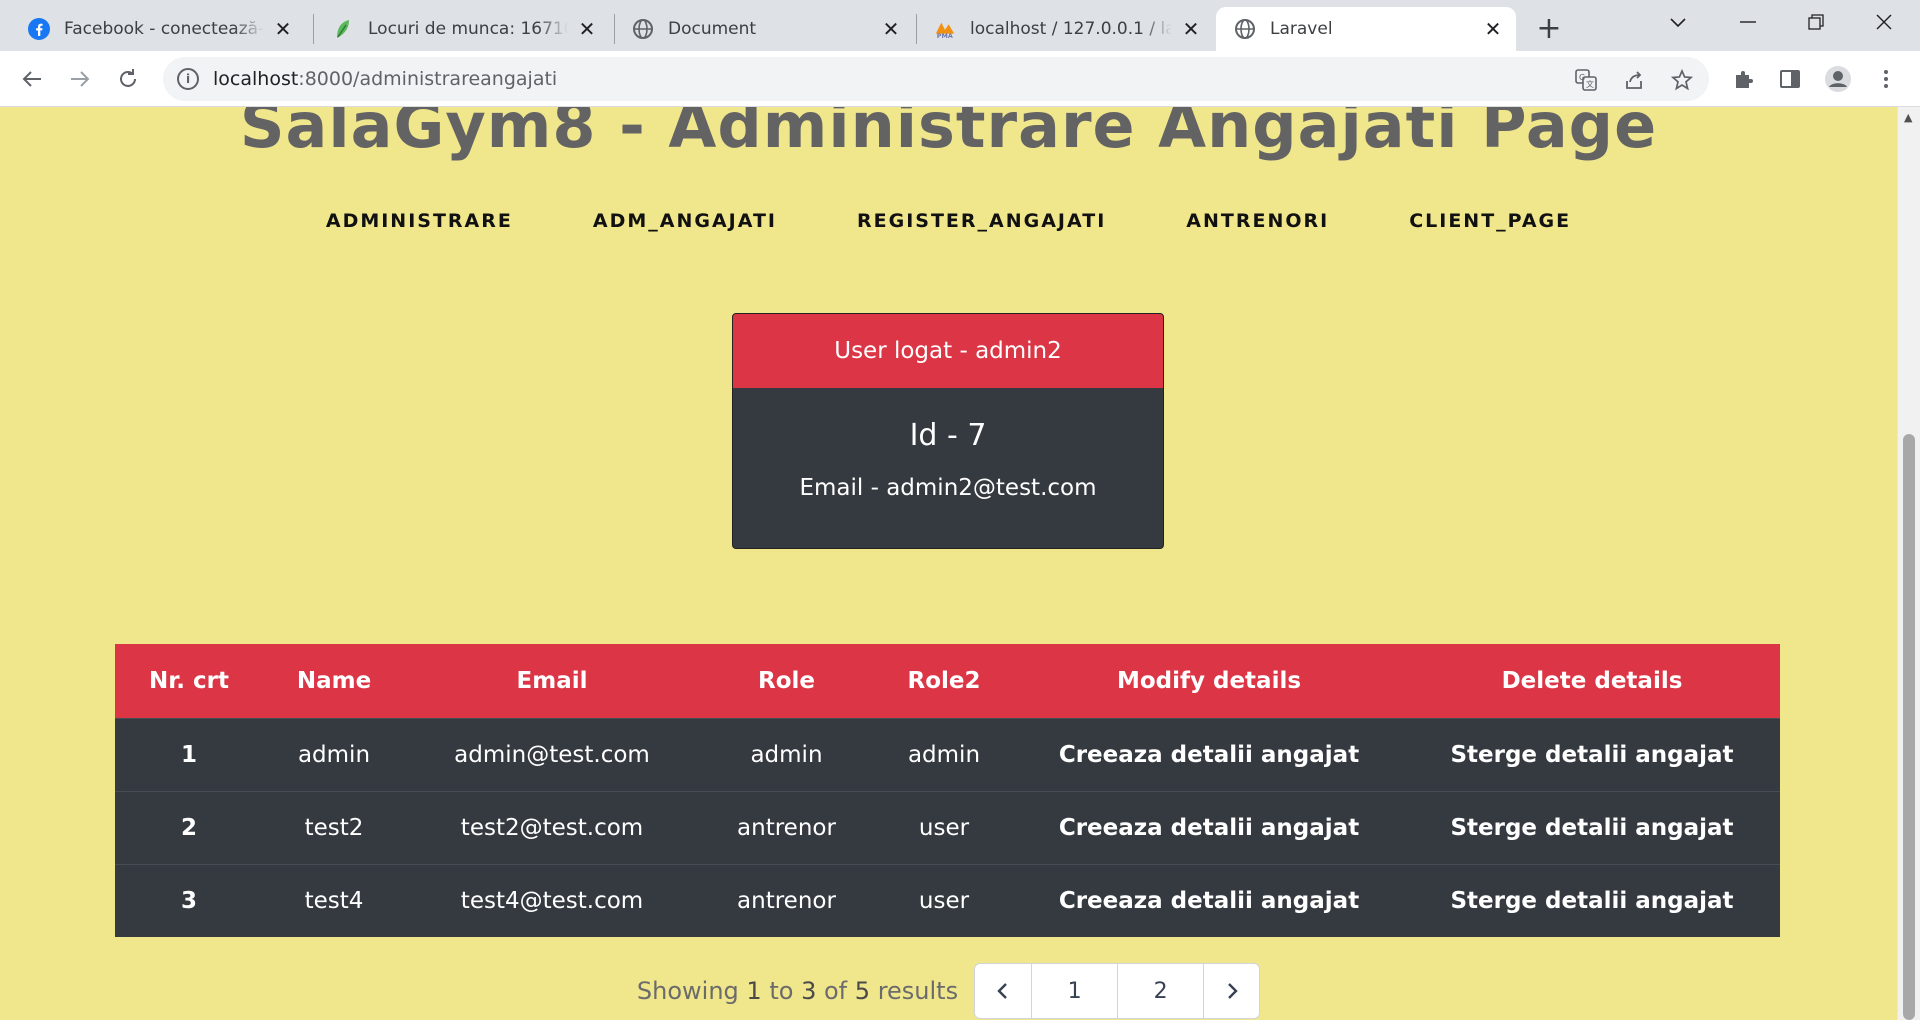  I want to click on leaf-icon, so click(343, 29).